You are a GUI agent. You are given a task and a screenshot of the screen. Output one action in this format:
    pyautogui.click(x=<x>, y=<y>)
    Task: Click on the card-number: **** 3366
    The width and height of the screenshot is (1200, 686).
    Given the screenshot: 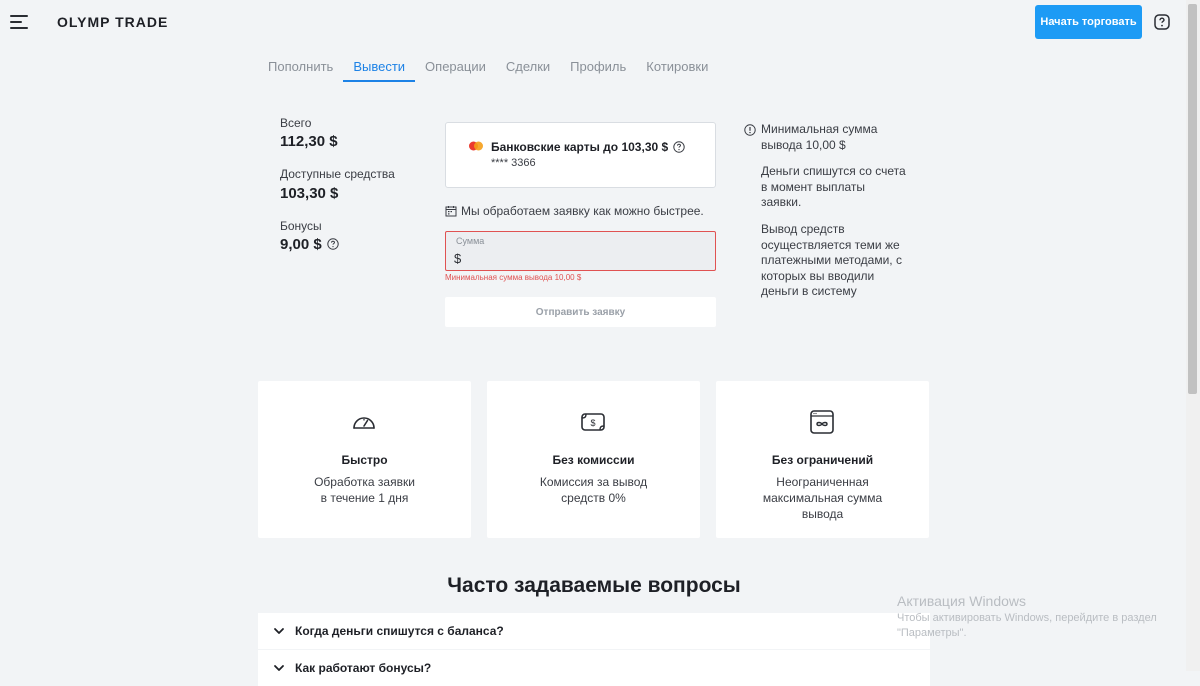 What is the action you would take?
    pyautogui.click(x=513, y=163)
    